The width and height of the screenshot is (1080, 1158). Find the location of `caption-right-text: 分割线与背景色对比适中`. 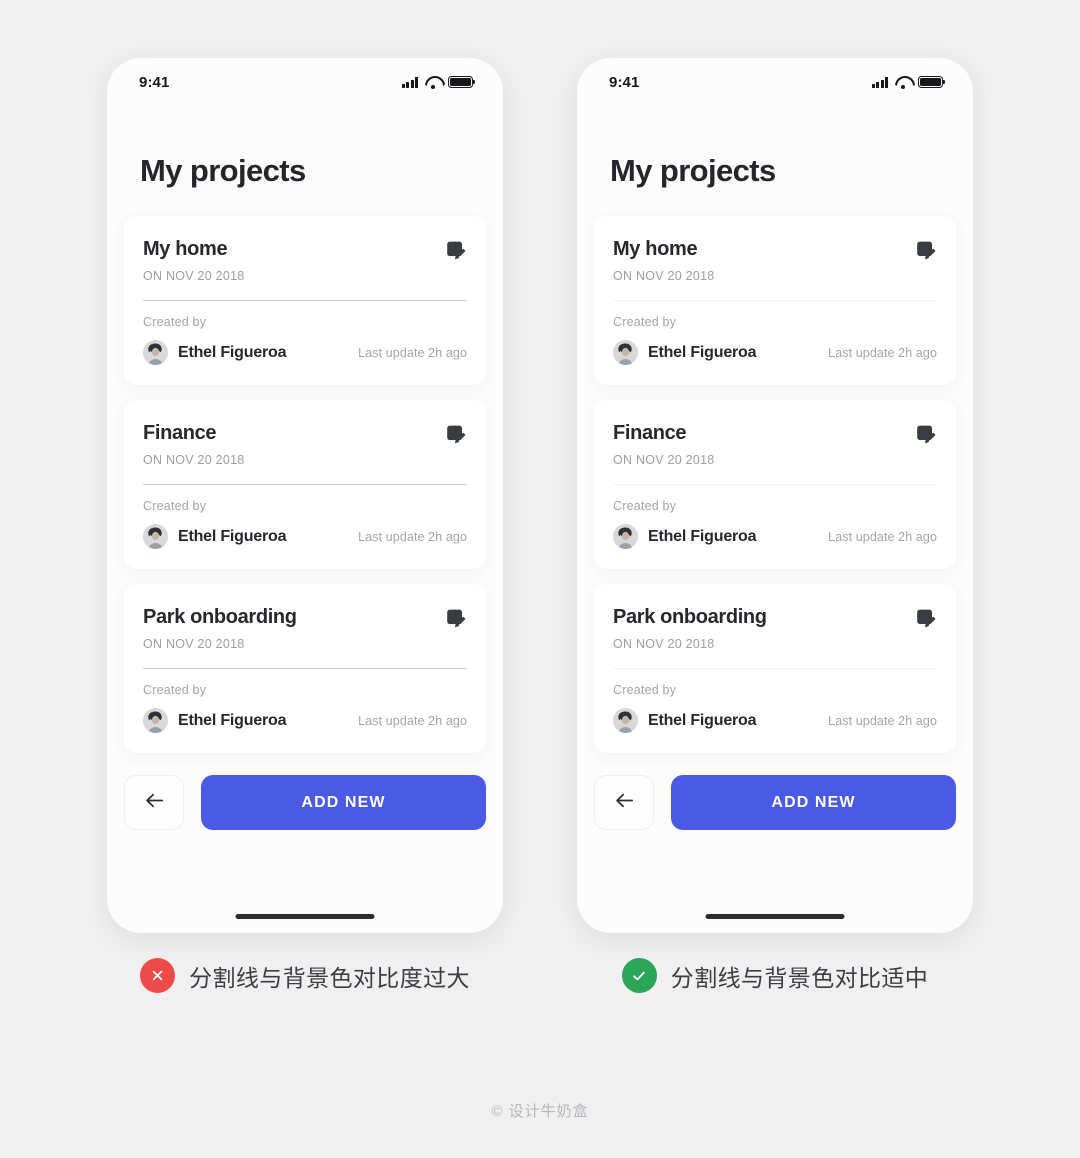

caption-right-text: 分割线与背景色对比适中 is located at coordinates (799, 977).